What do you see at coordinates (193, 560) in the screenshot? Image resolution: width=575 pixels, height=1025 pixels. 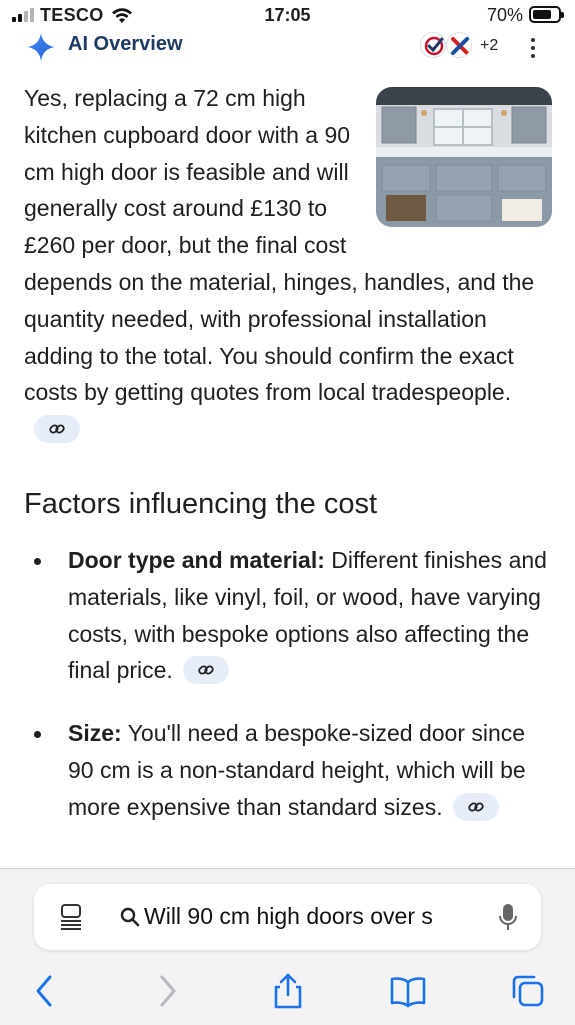 I see `bullet-label: Door type and material` at bounding box center [193, 560].